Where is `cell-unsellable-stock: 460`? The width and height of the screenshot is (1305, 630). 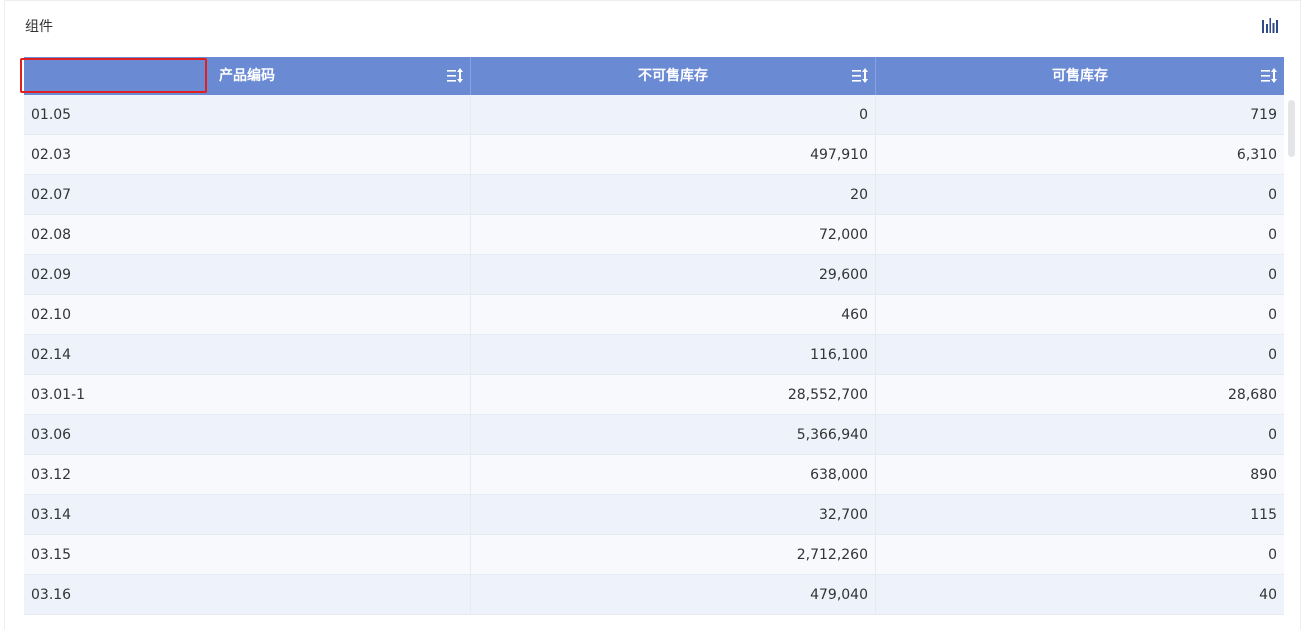 cell-unsellable-stock: 460 is located at coordinates (673, 315).